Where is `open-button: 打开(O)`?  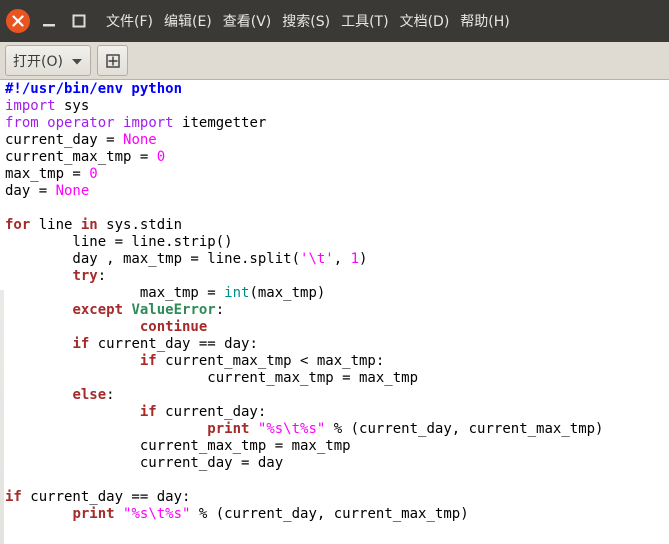 open-button: 打开(O) is located at coordinates (48, 60).